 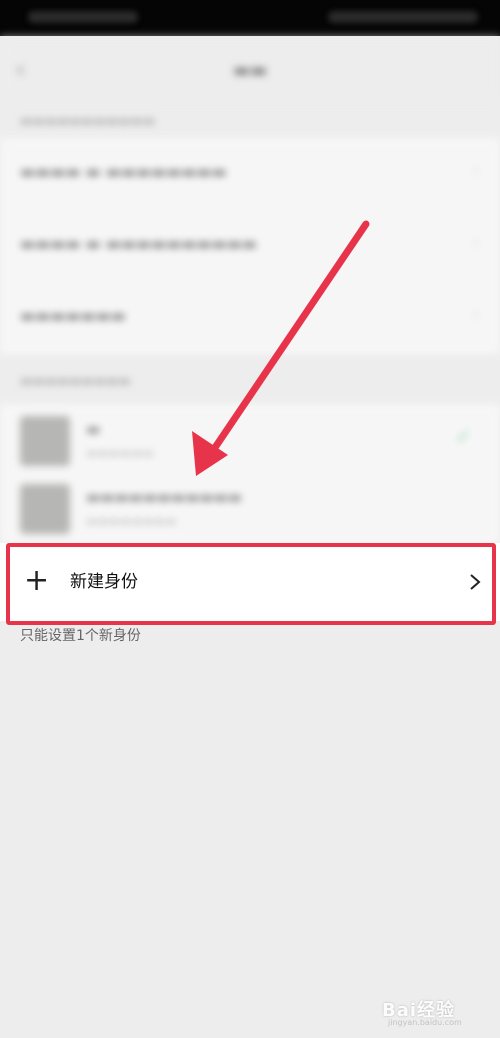 What do you see at coordinates (250, 317) in the screenshot?
I see `list-item: ▬▬▬▬▬▬▬ ›` at bounding box center [250, 317].